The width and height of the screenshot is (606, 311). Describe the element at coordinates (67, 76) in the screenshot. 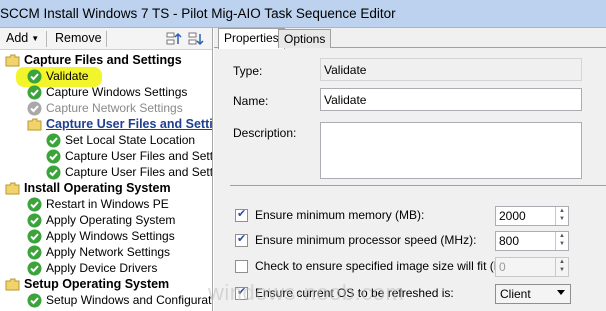

I see `tree-node-label: Validate` at that location.